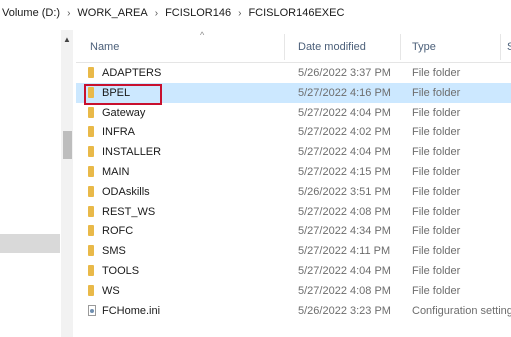 The image size is (511, 337). Describe the element at coordinates (67, 183) in the screenshot. I see `navigation-scrollbar` at that location.